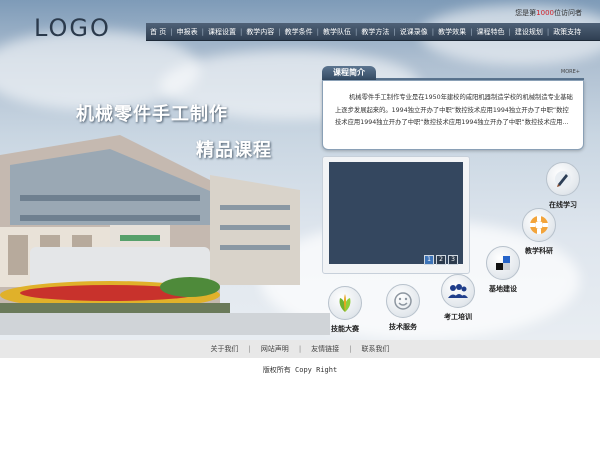 This screenshot has height=476, width=600. Describe the element at coordinates (376, 349) in the screenshot. I see `footer-link-contact: 联系我们` at that location.